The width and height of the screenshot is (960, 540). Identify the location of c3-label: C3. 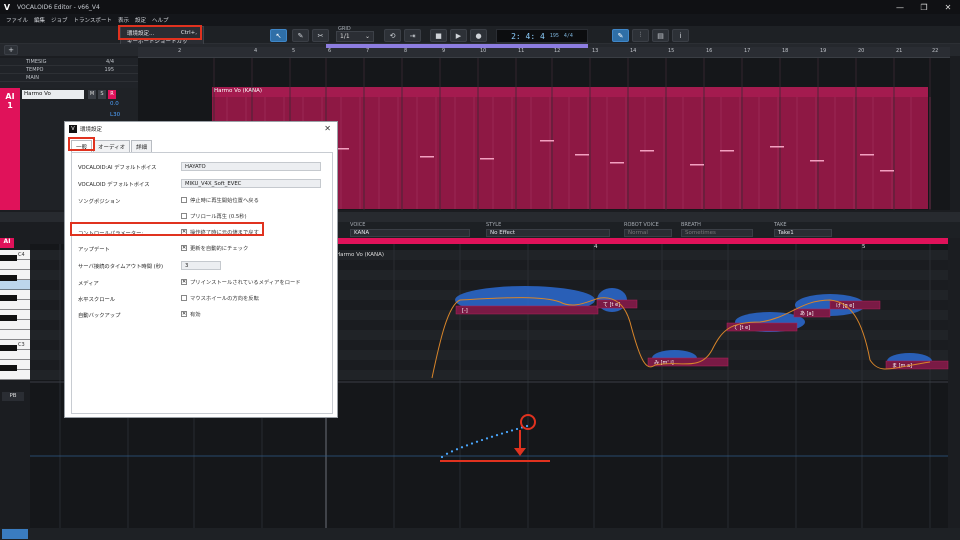
(21, 345).